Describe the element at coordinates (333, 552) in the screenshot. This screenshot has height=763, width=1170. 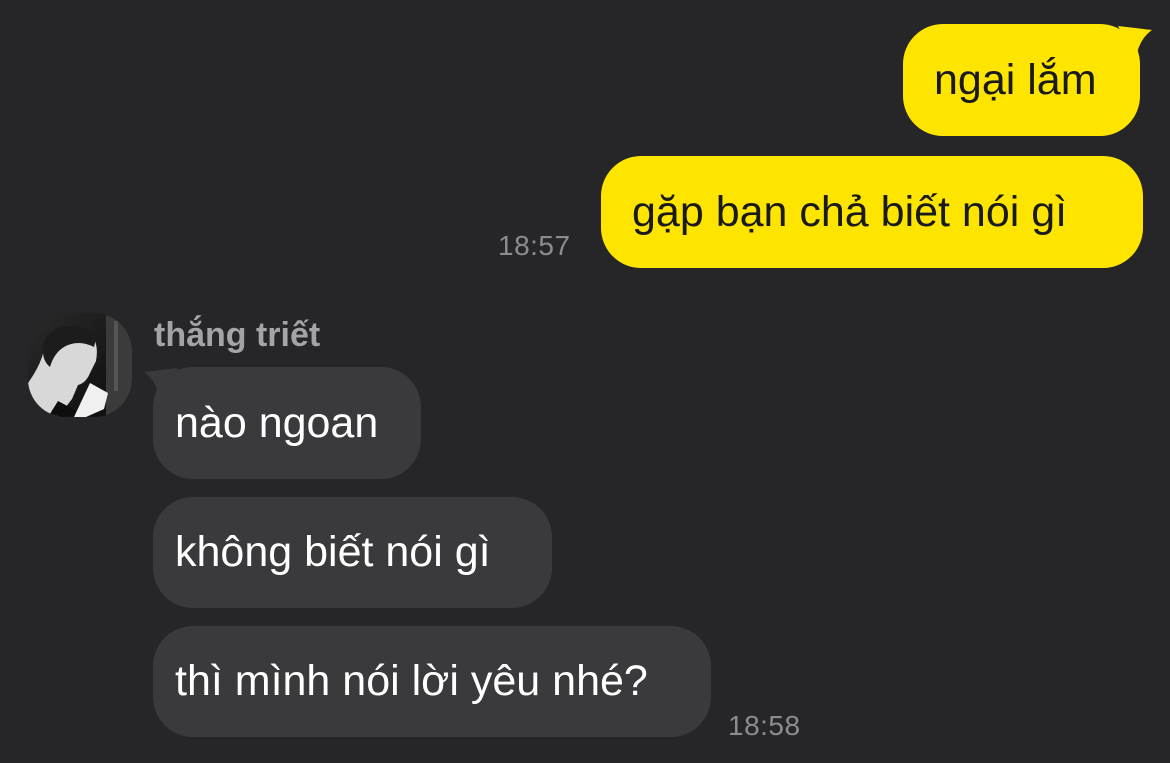
I see `message-text: không biết nói gì` at that location.